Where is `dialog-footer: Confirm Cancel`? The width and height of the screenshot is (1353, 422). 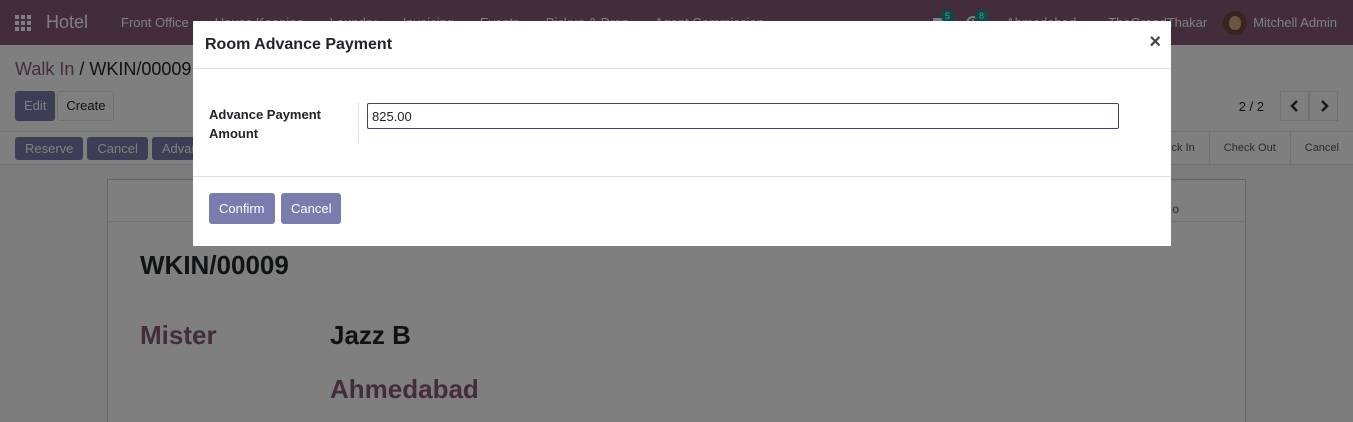 dialog-footer: Confirm Cancel is located at coordinates (682, 211).